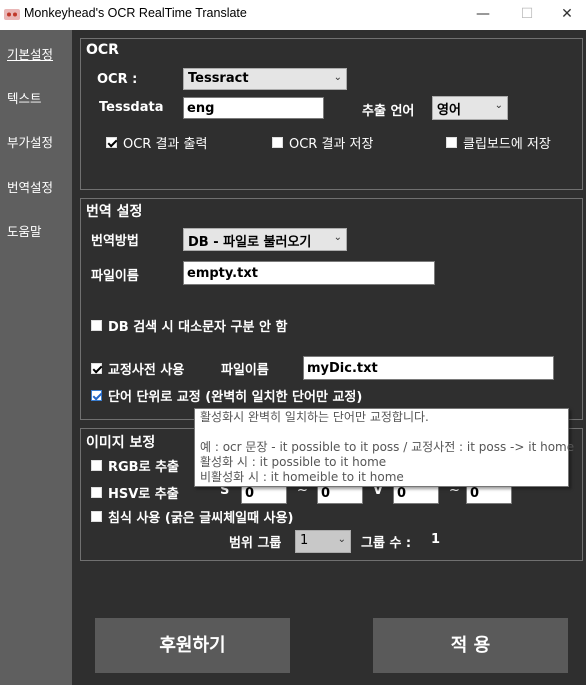 This screenshot has height=685, width=586. What do you see at coordinates (115, 241) in the screenshot?
I see `translate-method-label: 번역방법` at bounding box center [115, 241].